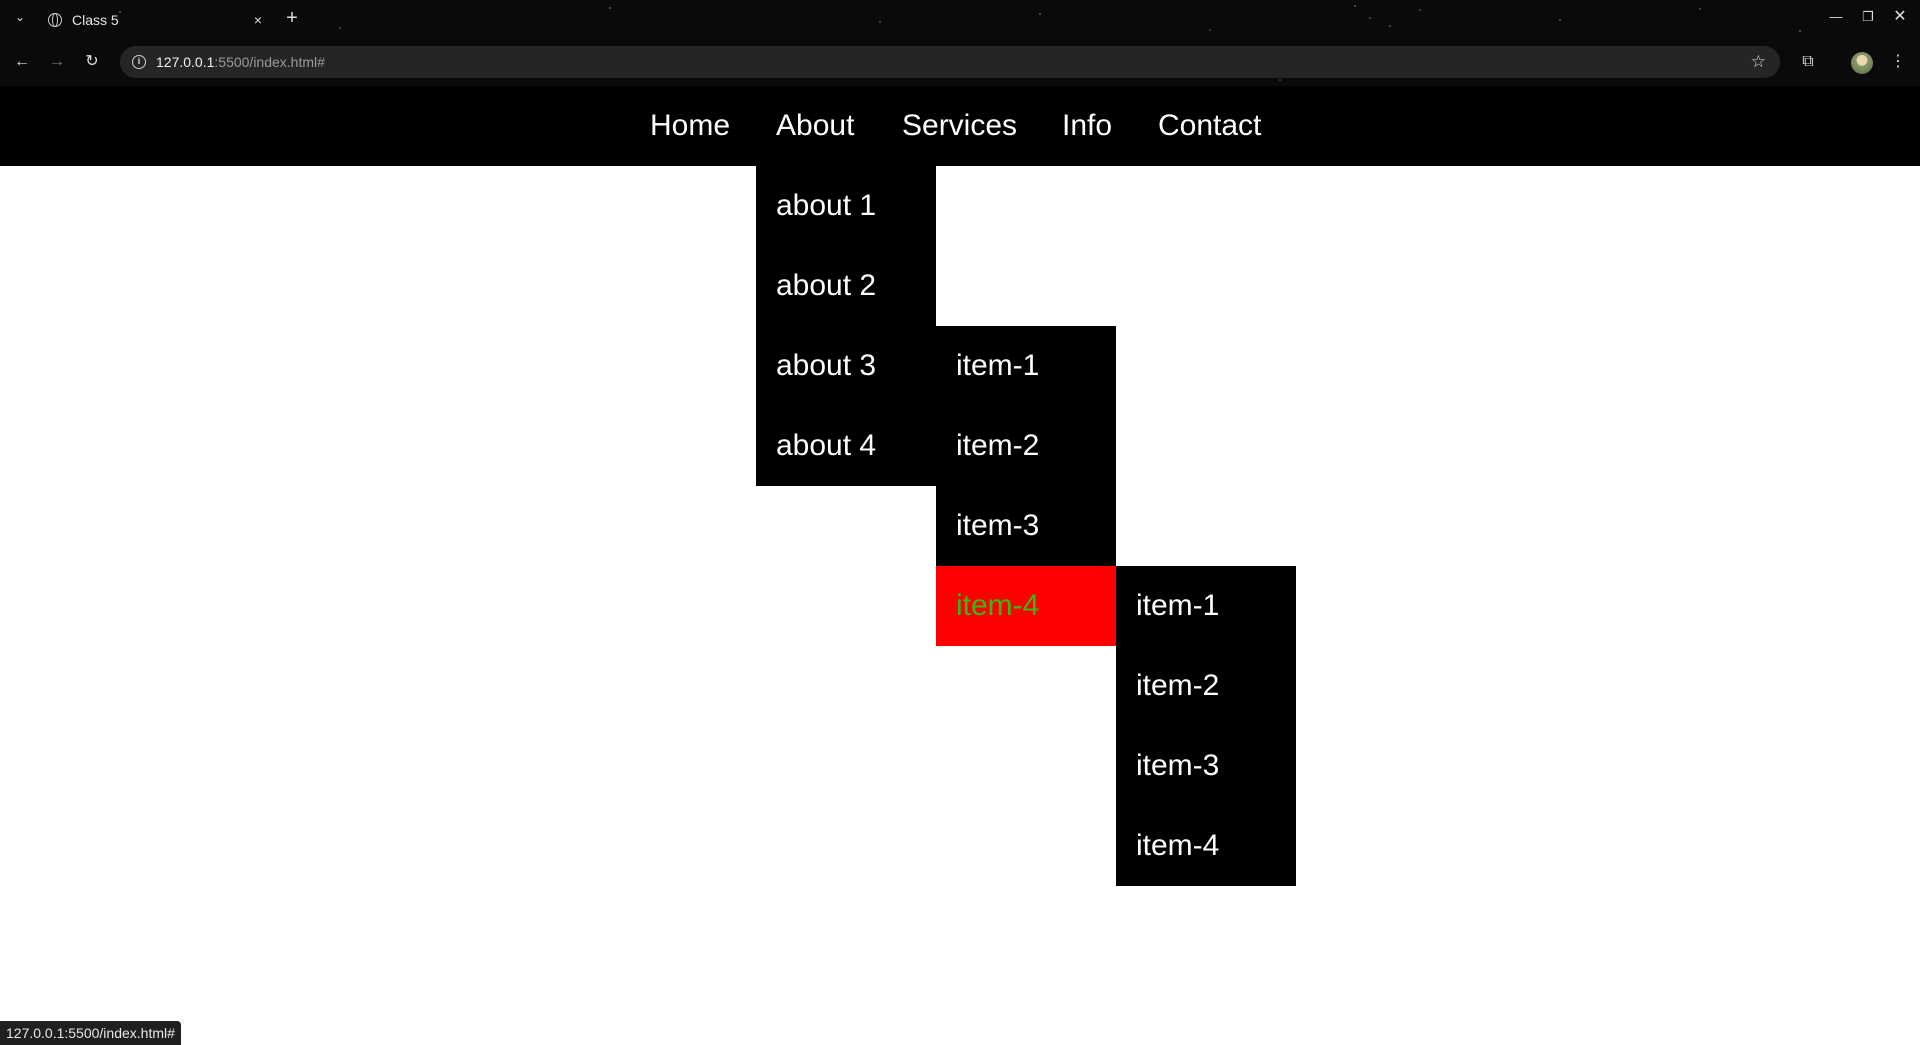 The width and height of the screenshot is (1920, 1045). Describe the element at coordinates (1898, 62) in the screenshot. I see `menu-icon: ⋮` at that location.